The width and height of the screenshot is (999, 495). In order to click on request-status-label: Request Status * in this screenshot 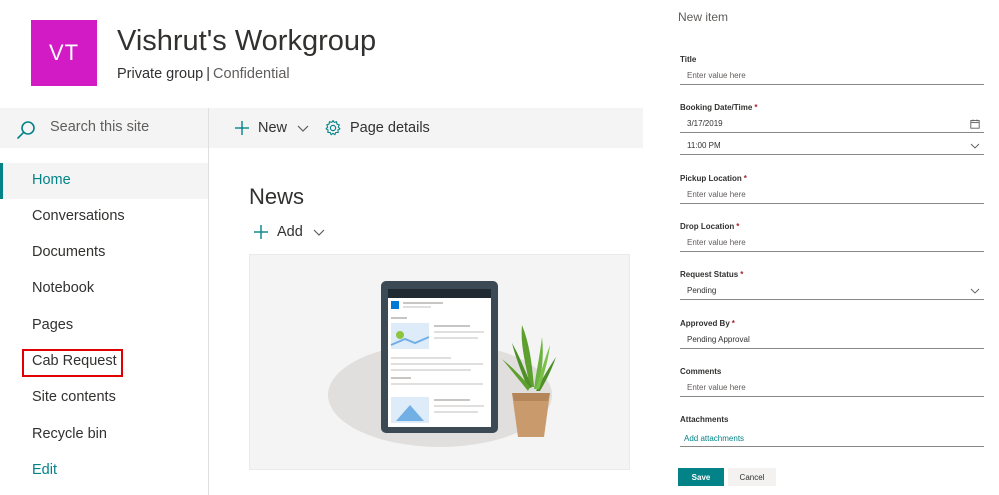, I will do `click(711, 274)`.